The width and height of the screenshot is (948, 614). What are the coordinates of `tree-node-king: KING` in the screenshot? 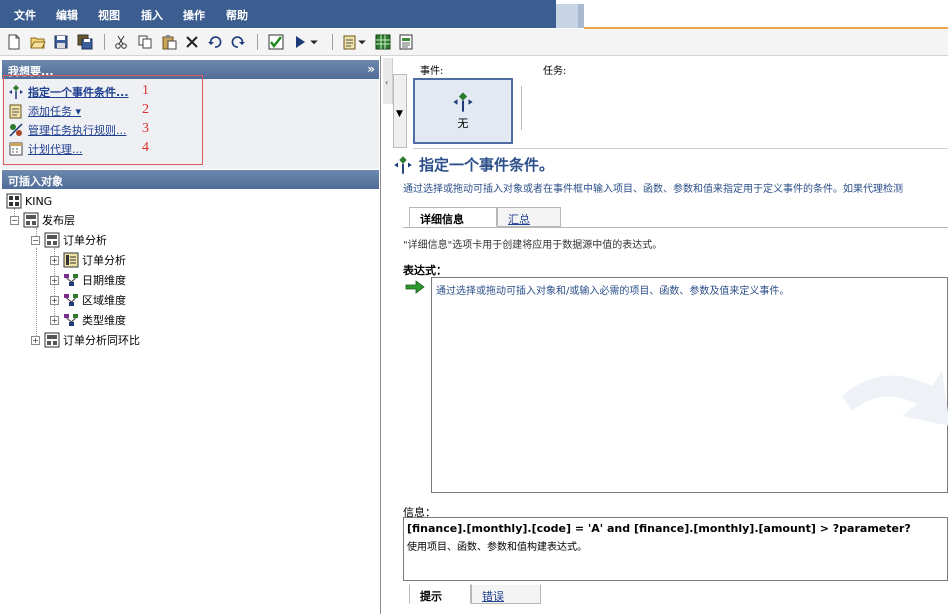 It's located at (29, 201).